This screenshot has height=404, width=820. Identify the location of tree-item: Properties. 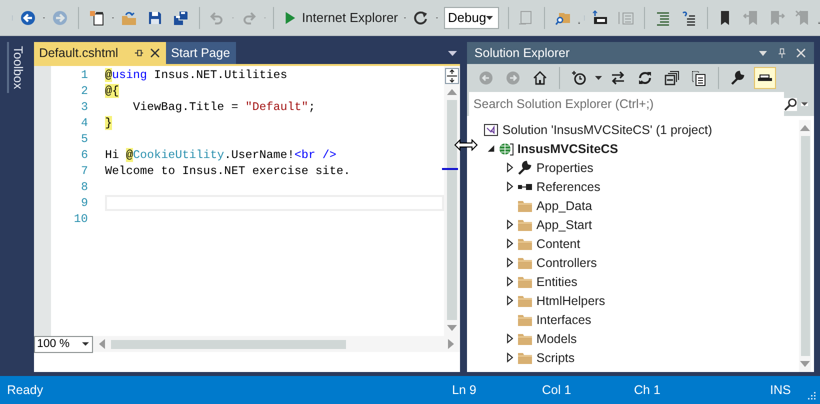
(565, 167).